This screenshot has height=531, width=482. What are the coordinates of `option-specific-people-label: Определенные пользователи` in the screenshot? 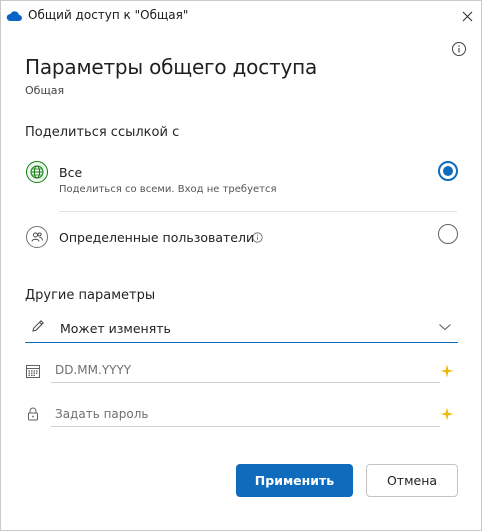 It's located at (156, 237).